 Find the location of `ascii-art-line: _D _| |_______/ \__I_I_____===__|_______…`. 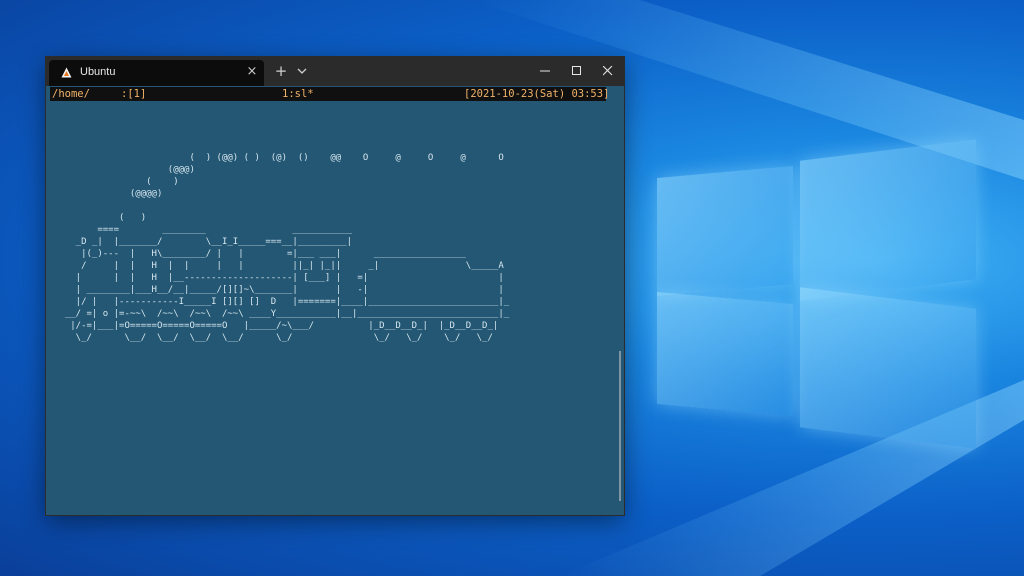

ascii-art-line: _D _| |_______/ \__I_I_____===__|_______… is located at coordinates (203, 242).